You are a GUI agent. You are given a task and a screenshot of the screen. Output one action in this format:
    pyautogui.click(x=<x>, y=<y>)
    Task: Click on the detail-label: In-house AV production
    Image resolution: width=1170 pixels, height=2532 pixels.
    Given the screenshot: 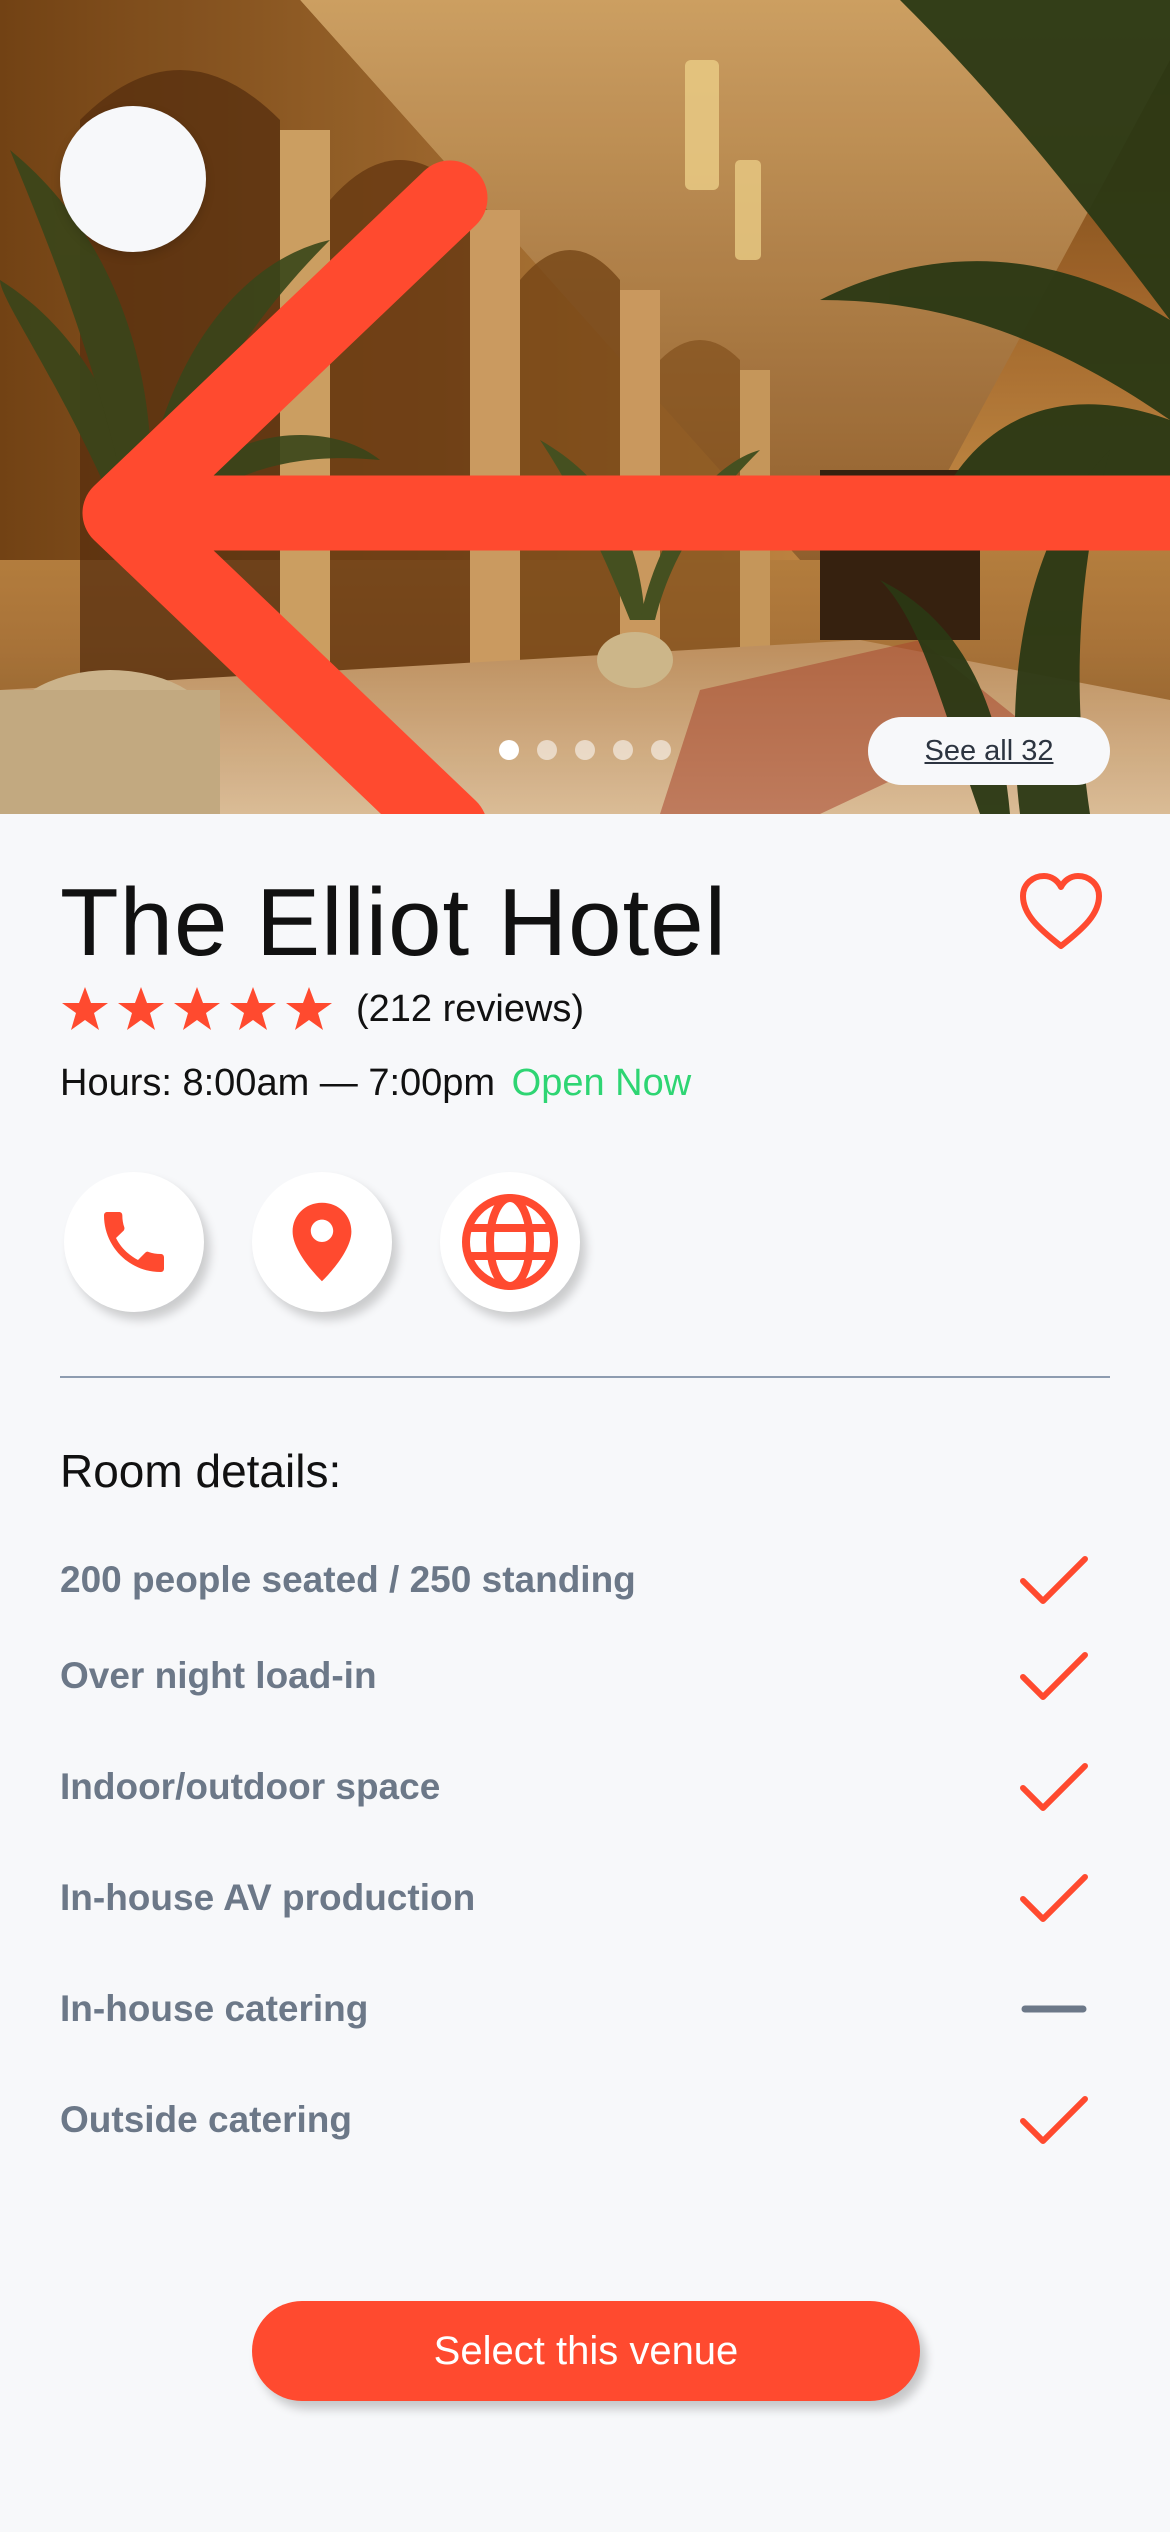 What is the action you would take?
    pyautogui.click(x=268, y=1897)
    